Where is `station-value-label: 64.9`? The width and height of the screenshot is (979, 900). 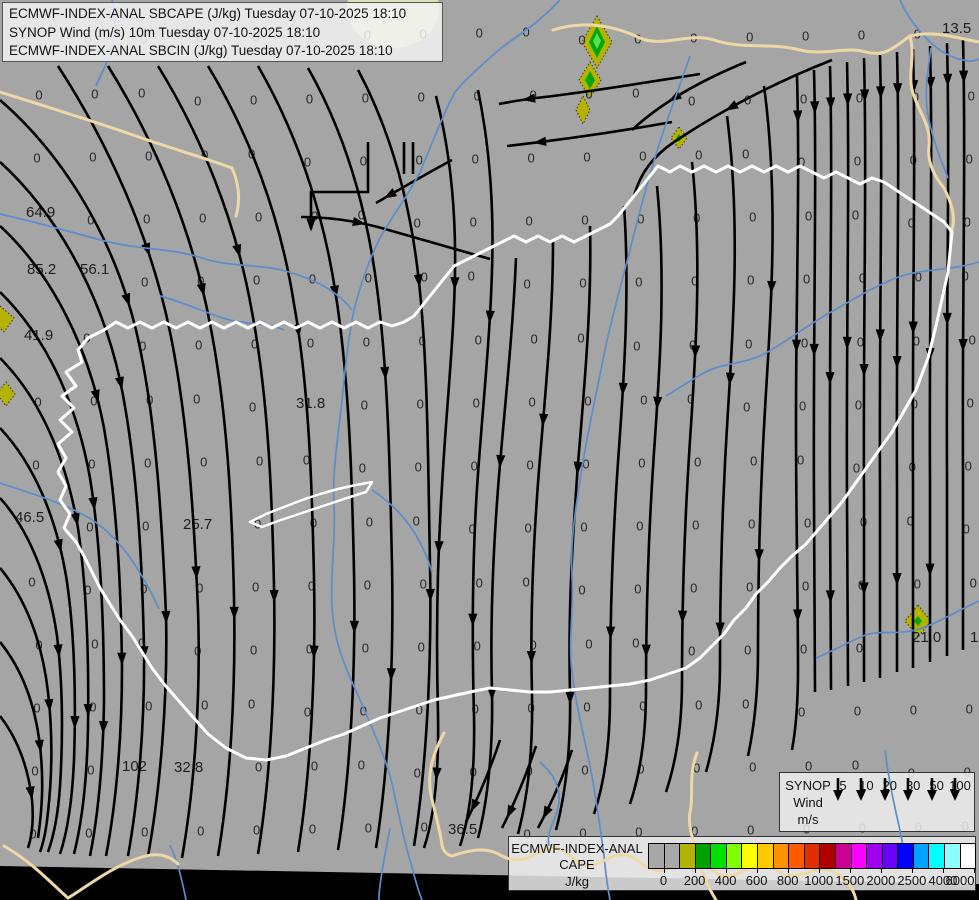 station-value-label: 64.9 is located at coordinates (41, 212).